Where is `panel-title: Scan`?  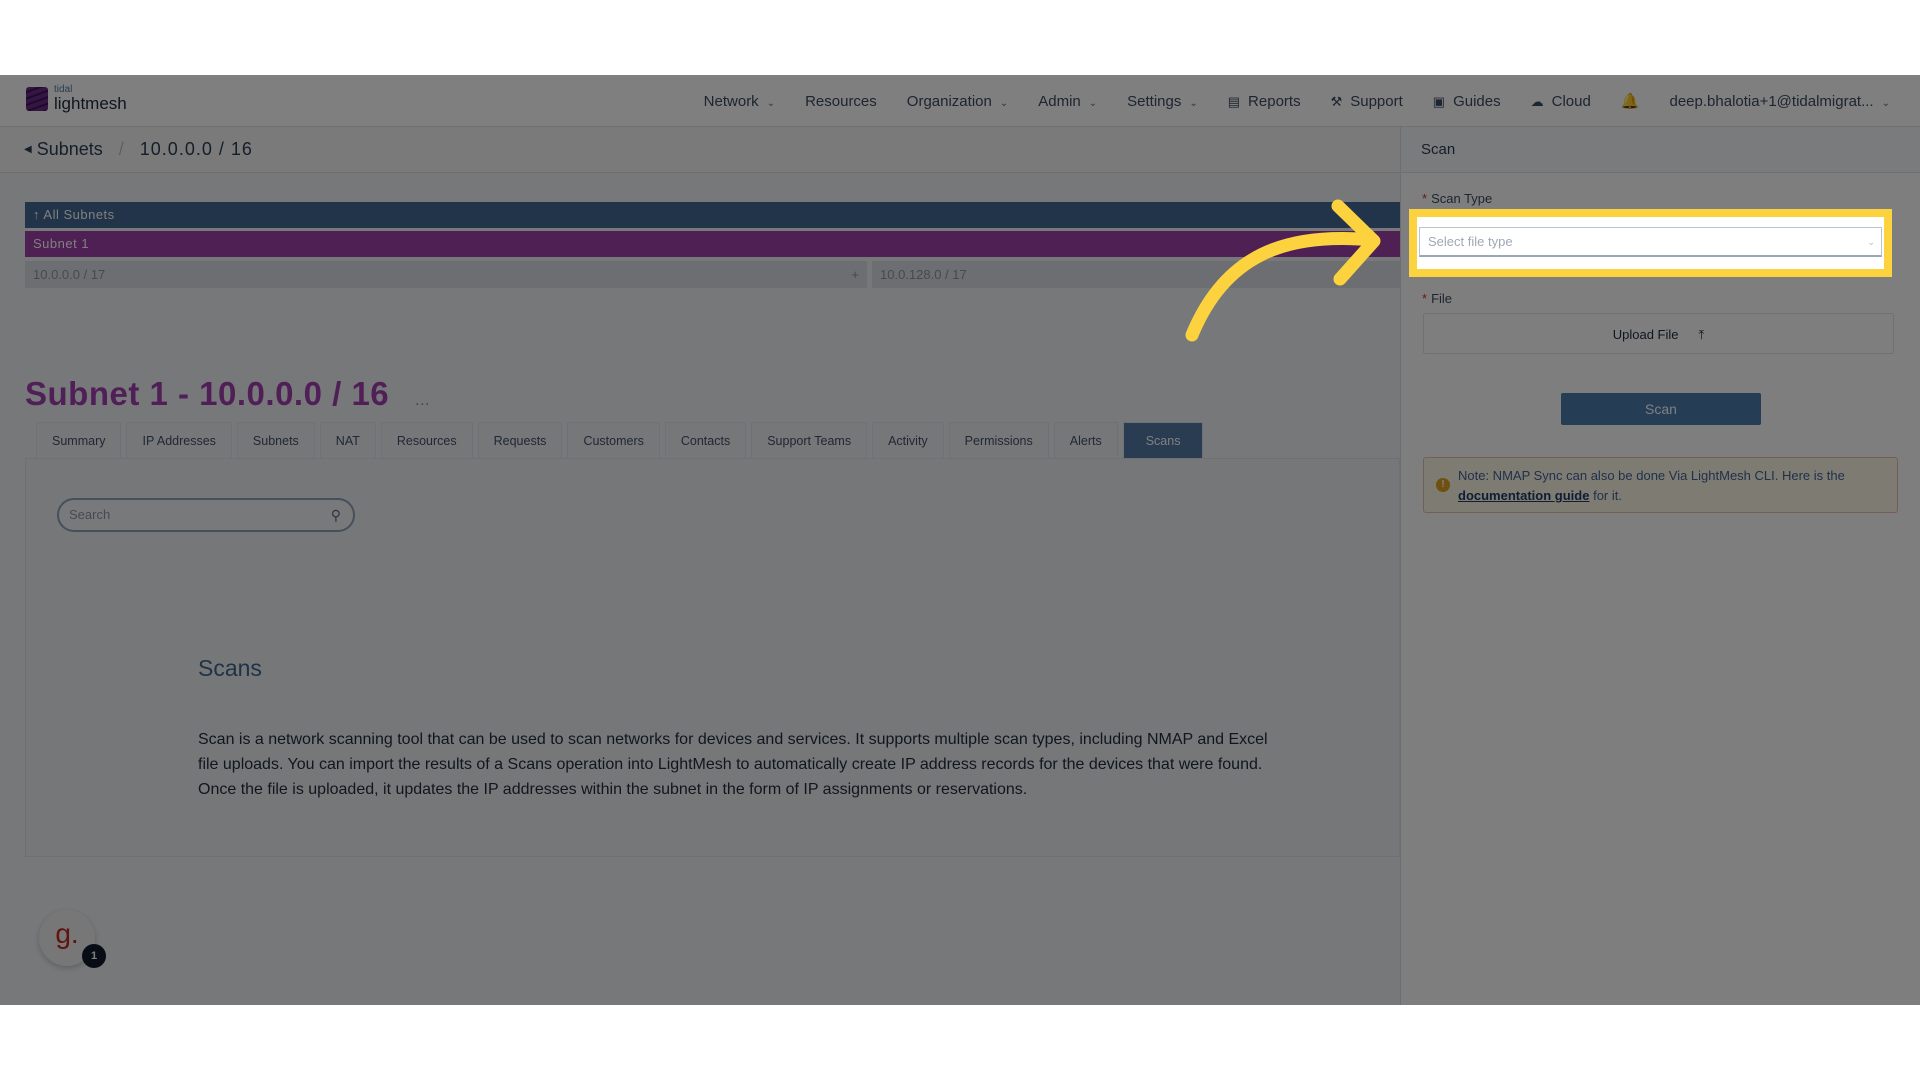
panel-title: Scan is located at coordinates (1660, 150).